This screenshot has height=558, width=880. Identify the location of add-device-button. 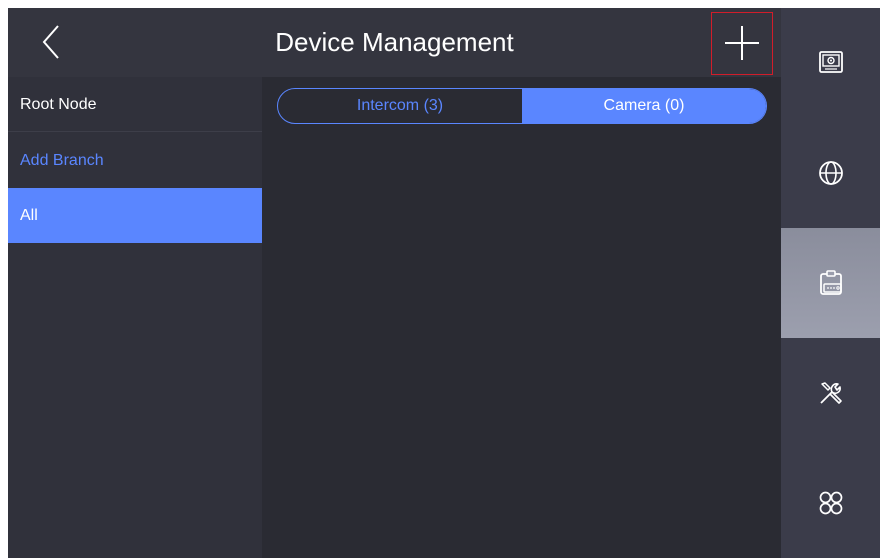
(742, 43).